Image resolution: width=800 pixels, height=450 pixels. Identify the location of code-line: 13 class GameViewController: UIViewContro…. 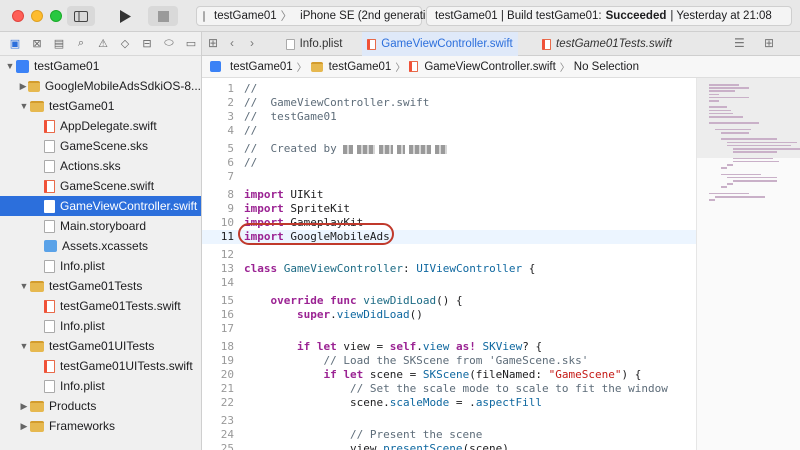
(449, 269).